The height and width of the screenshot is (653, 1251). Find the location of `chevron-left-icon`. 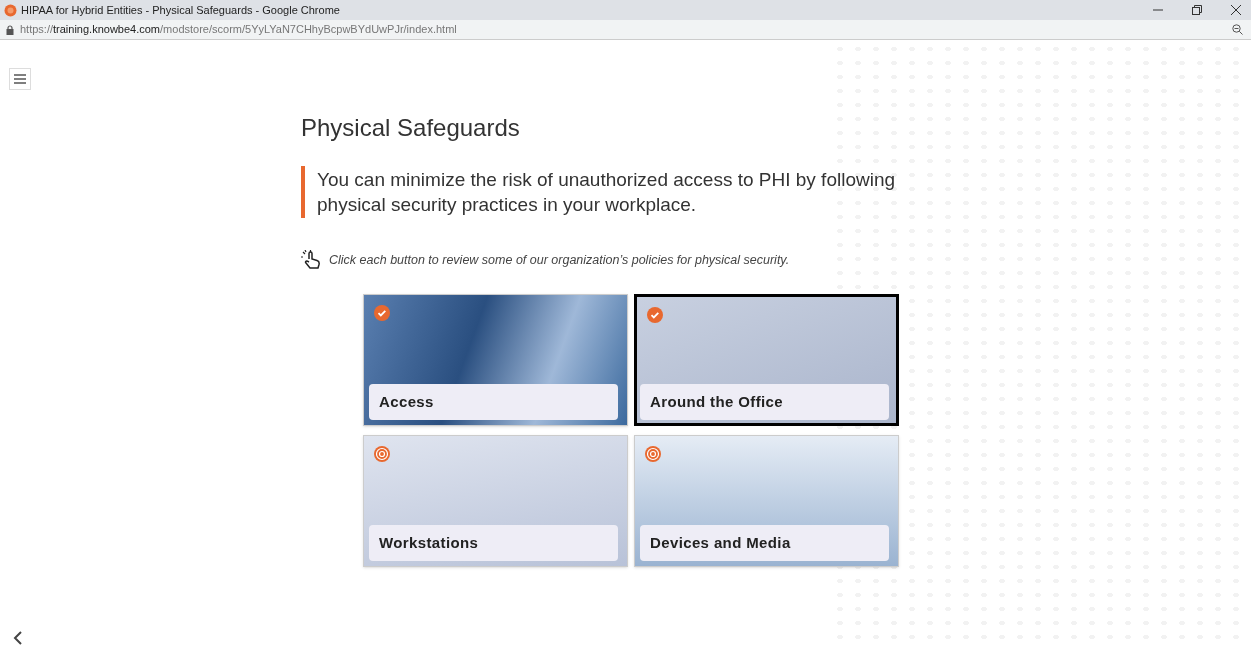

chevron-left-icon is located at coordinates (18, 638).